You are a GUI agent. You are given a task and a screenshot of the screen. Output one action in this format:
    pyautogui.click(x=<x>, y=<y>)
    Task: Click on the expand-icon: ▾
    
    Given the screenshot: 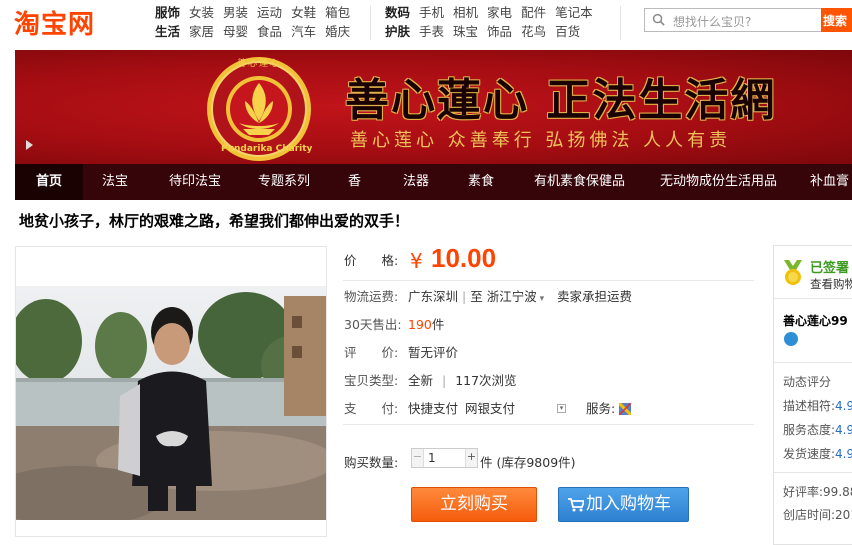 What is the action you would take?
    pyautogui.click(x=561, y=408)
    